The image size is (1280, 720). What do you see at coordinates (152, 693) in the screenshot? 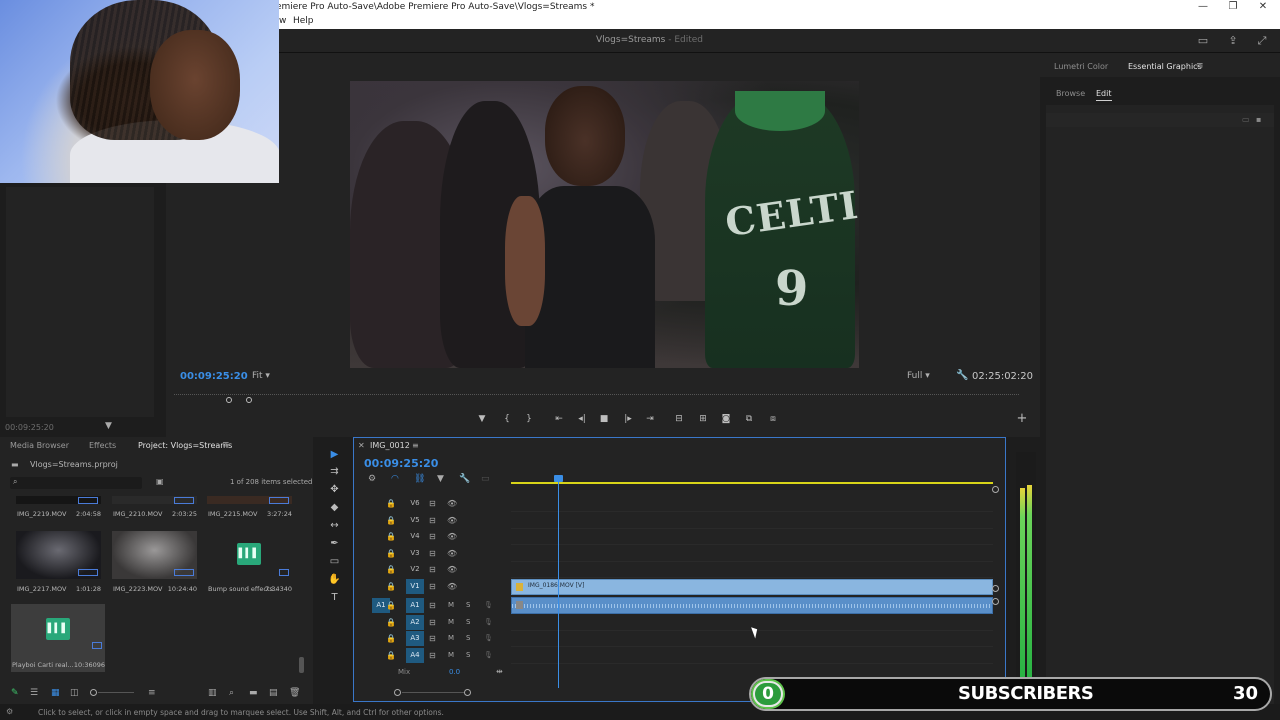
I see `sort-icon: ≡` at bounding box center [152, 693].